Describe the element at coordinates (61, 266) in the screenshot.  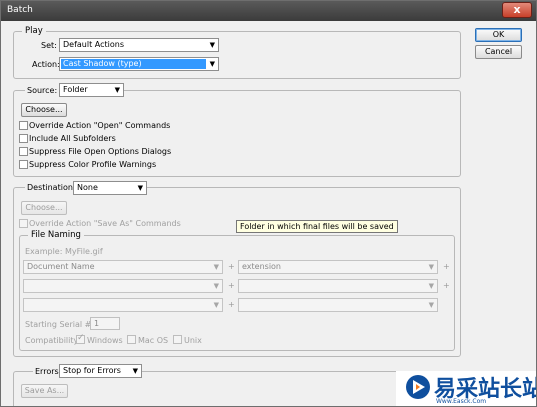
I see `naming-field-1-value: Document Name` at that location.